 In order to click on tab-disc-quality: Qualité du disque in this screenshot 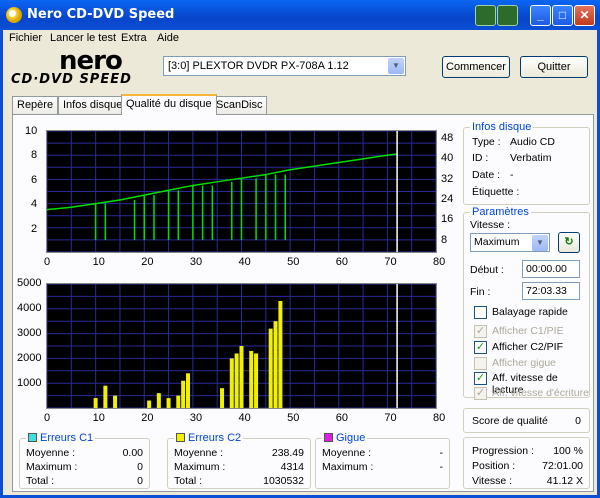, I will do `click(169, 104)`.